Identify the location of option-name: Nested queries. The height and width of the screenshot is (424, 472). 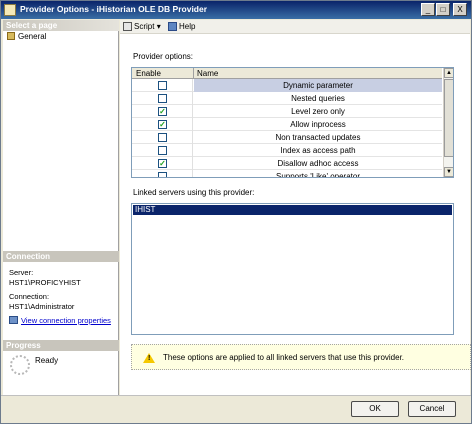
(318, 98).